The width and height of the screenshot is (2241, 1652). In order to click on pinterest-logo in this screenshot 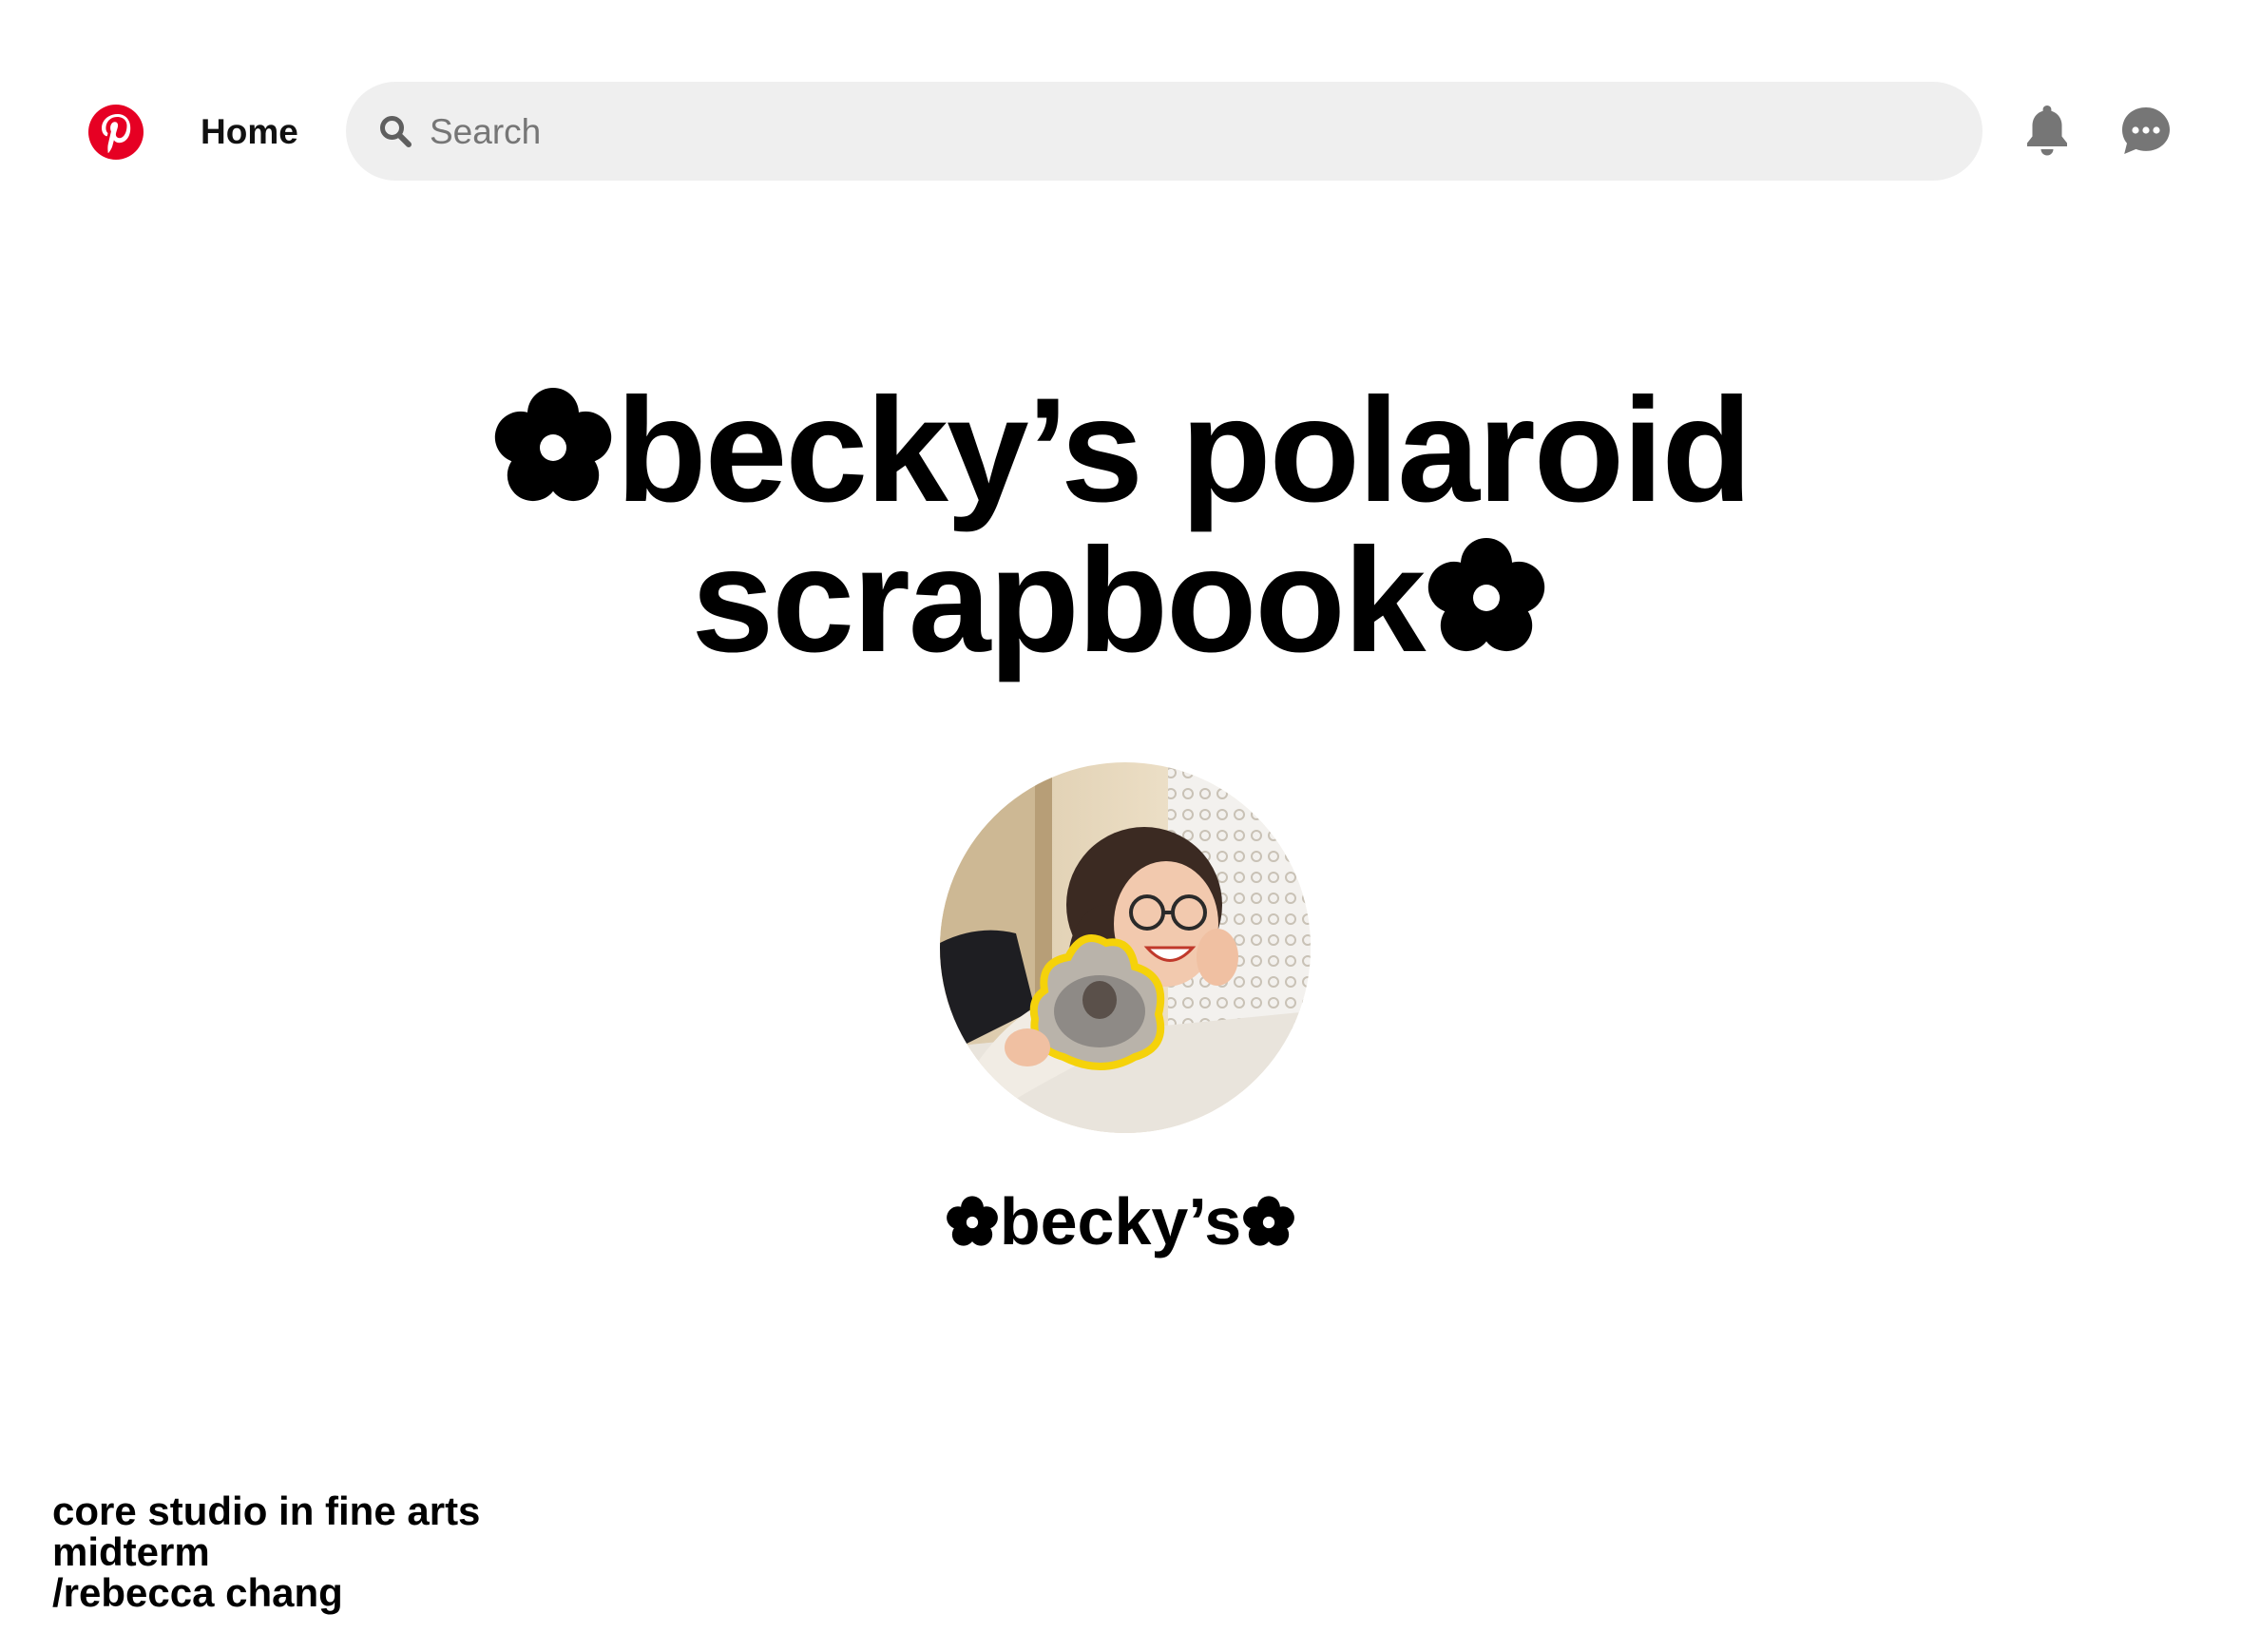, I will do `click(116, 132)`.